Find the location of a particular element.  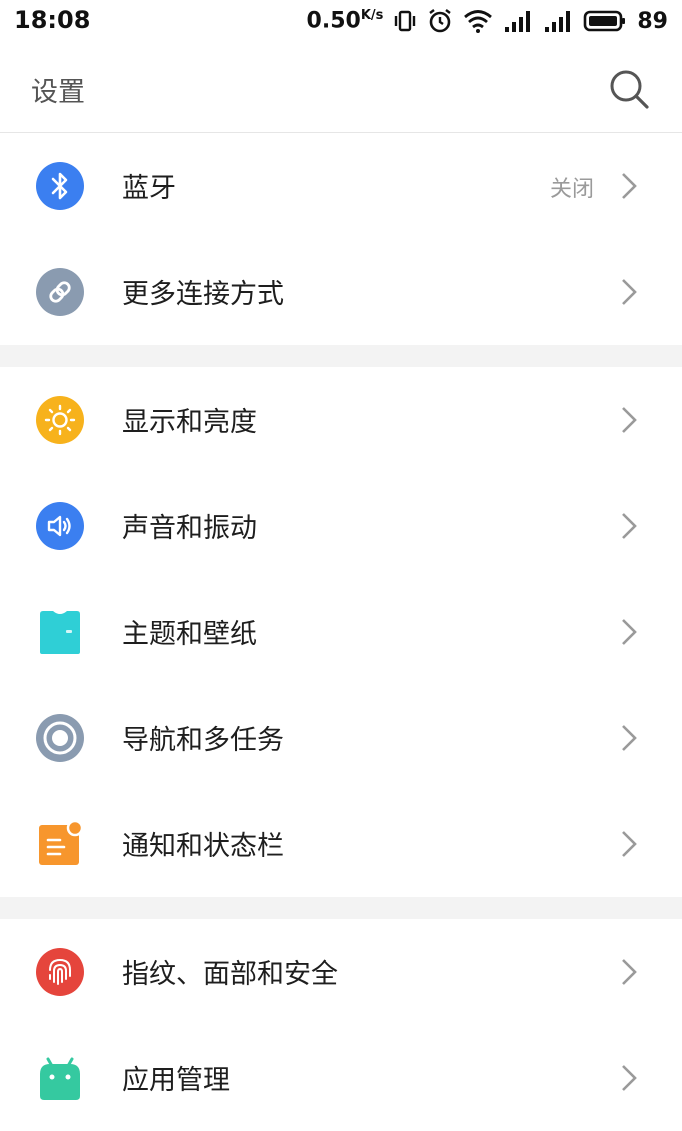

settings-item-bluetooth: 蓝牙 关闭 is located at coordinates (341, 186).